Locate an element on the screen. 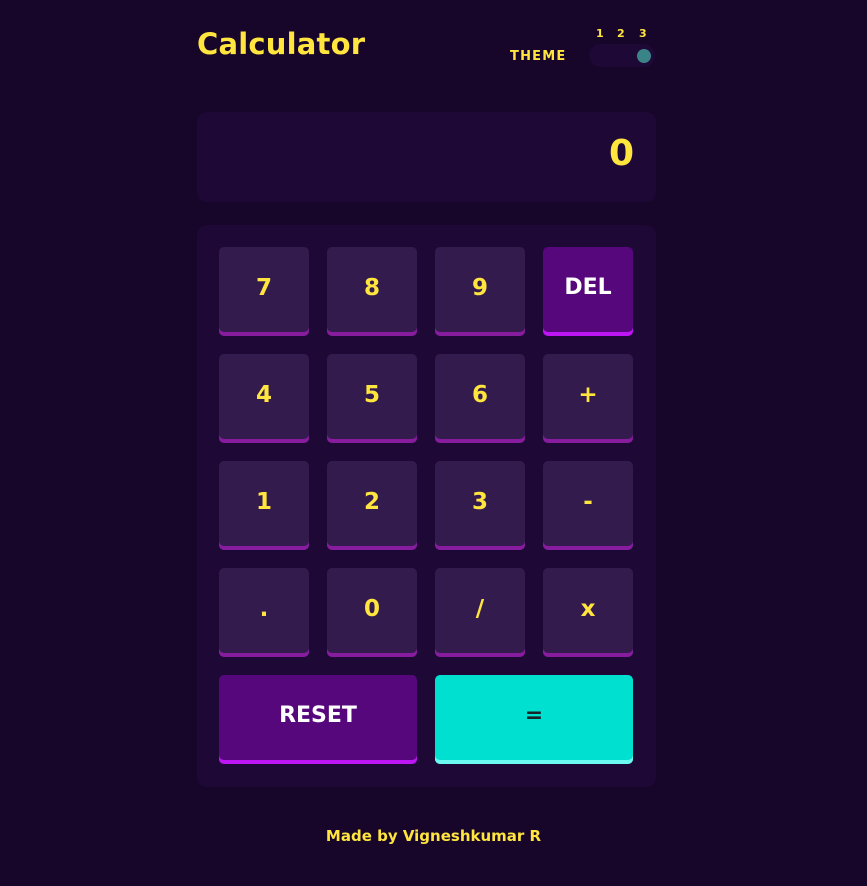 This screenshot has height=886, width=867. theme-toggle-knob is located at coordinates (644, 56).